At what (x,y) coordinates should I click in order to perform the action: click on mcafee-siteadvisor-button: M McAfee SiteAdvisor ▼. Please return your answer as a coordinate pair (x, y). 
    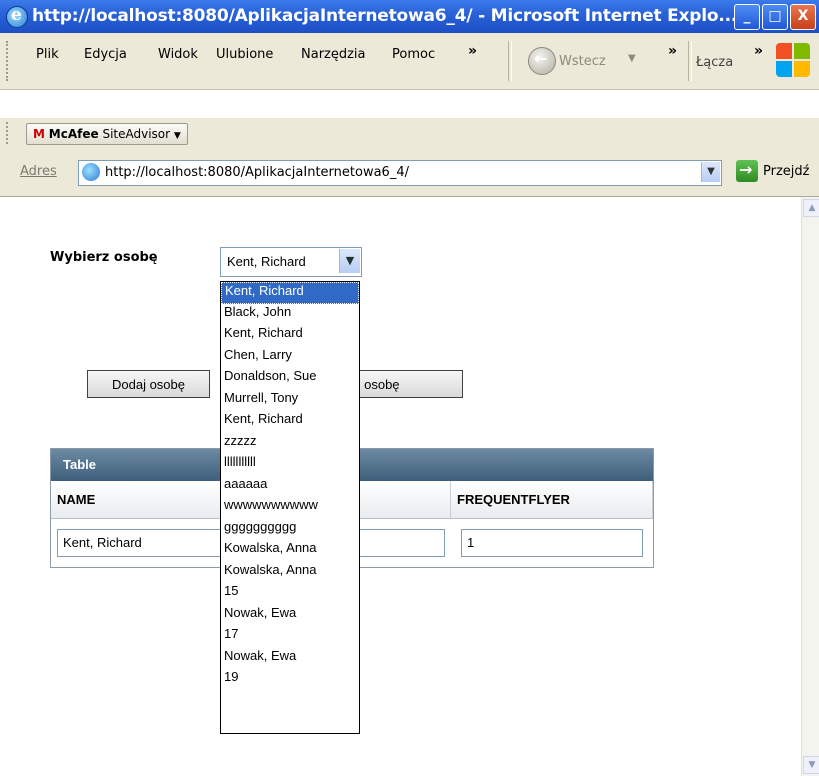
    Looking at the image, I should click on (107, 134).